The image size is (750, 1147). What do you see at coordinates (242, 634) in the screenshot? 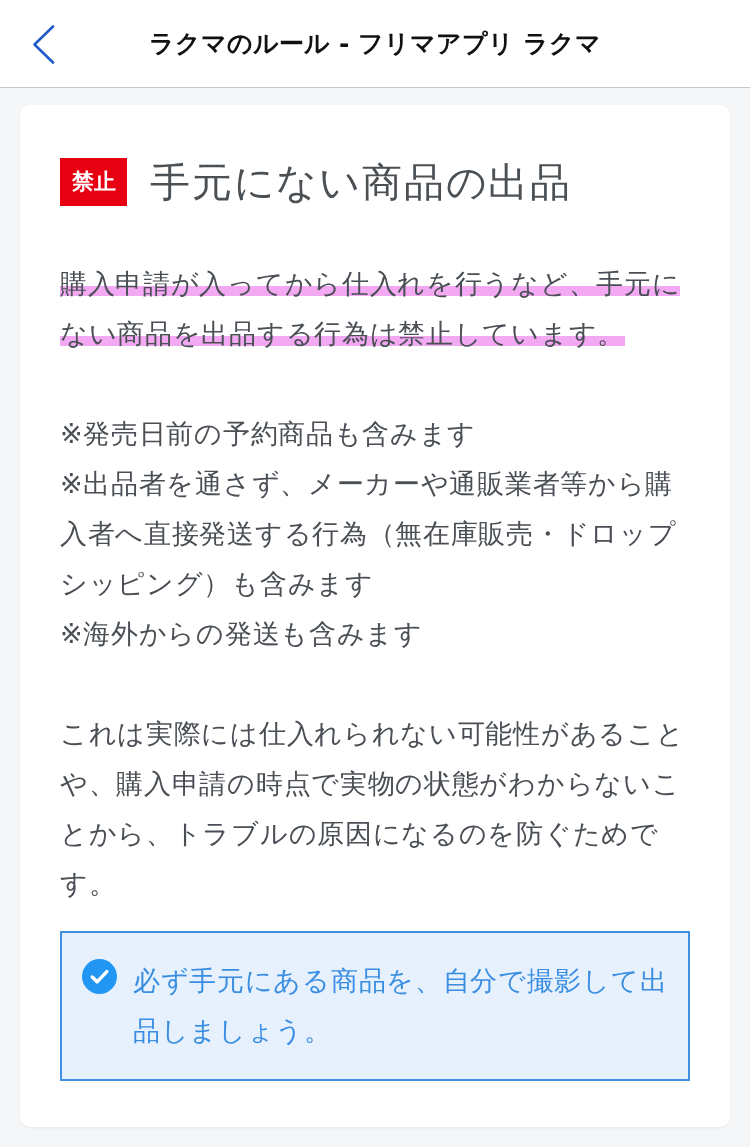
I see `note-text: ※海外からの発送も含みます` at bounding box center [242, 634].